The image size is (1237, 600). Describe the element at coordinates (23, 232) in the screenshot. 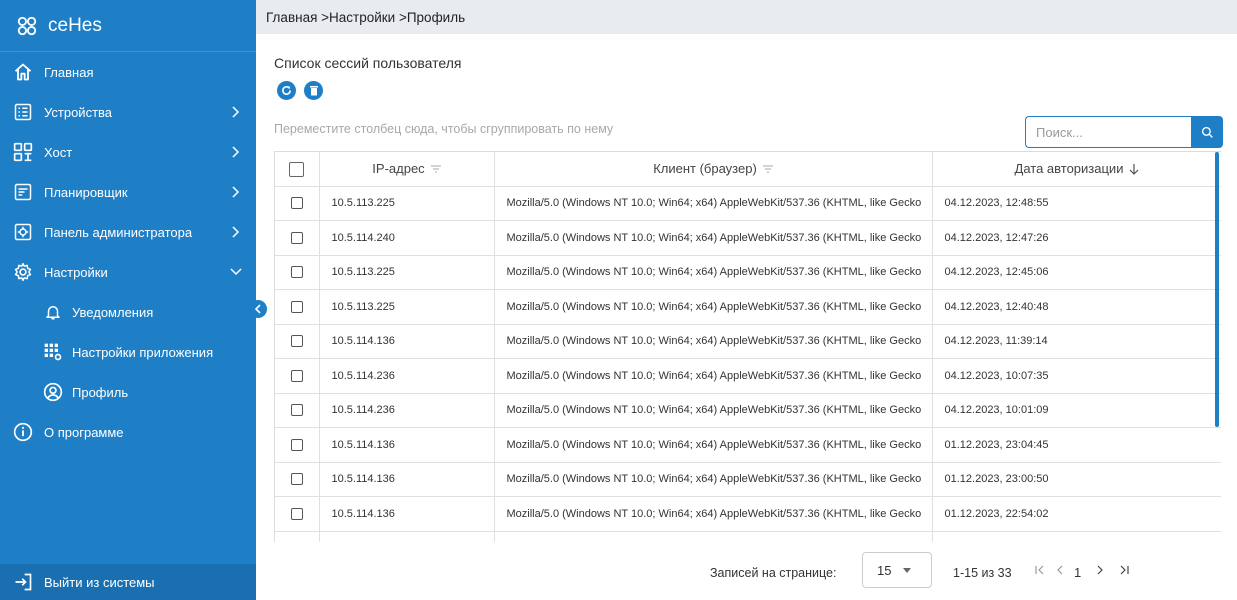

I see `admin-panel-icon` at that location.